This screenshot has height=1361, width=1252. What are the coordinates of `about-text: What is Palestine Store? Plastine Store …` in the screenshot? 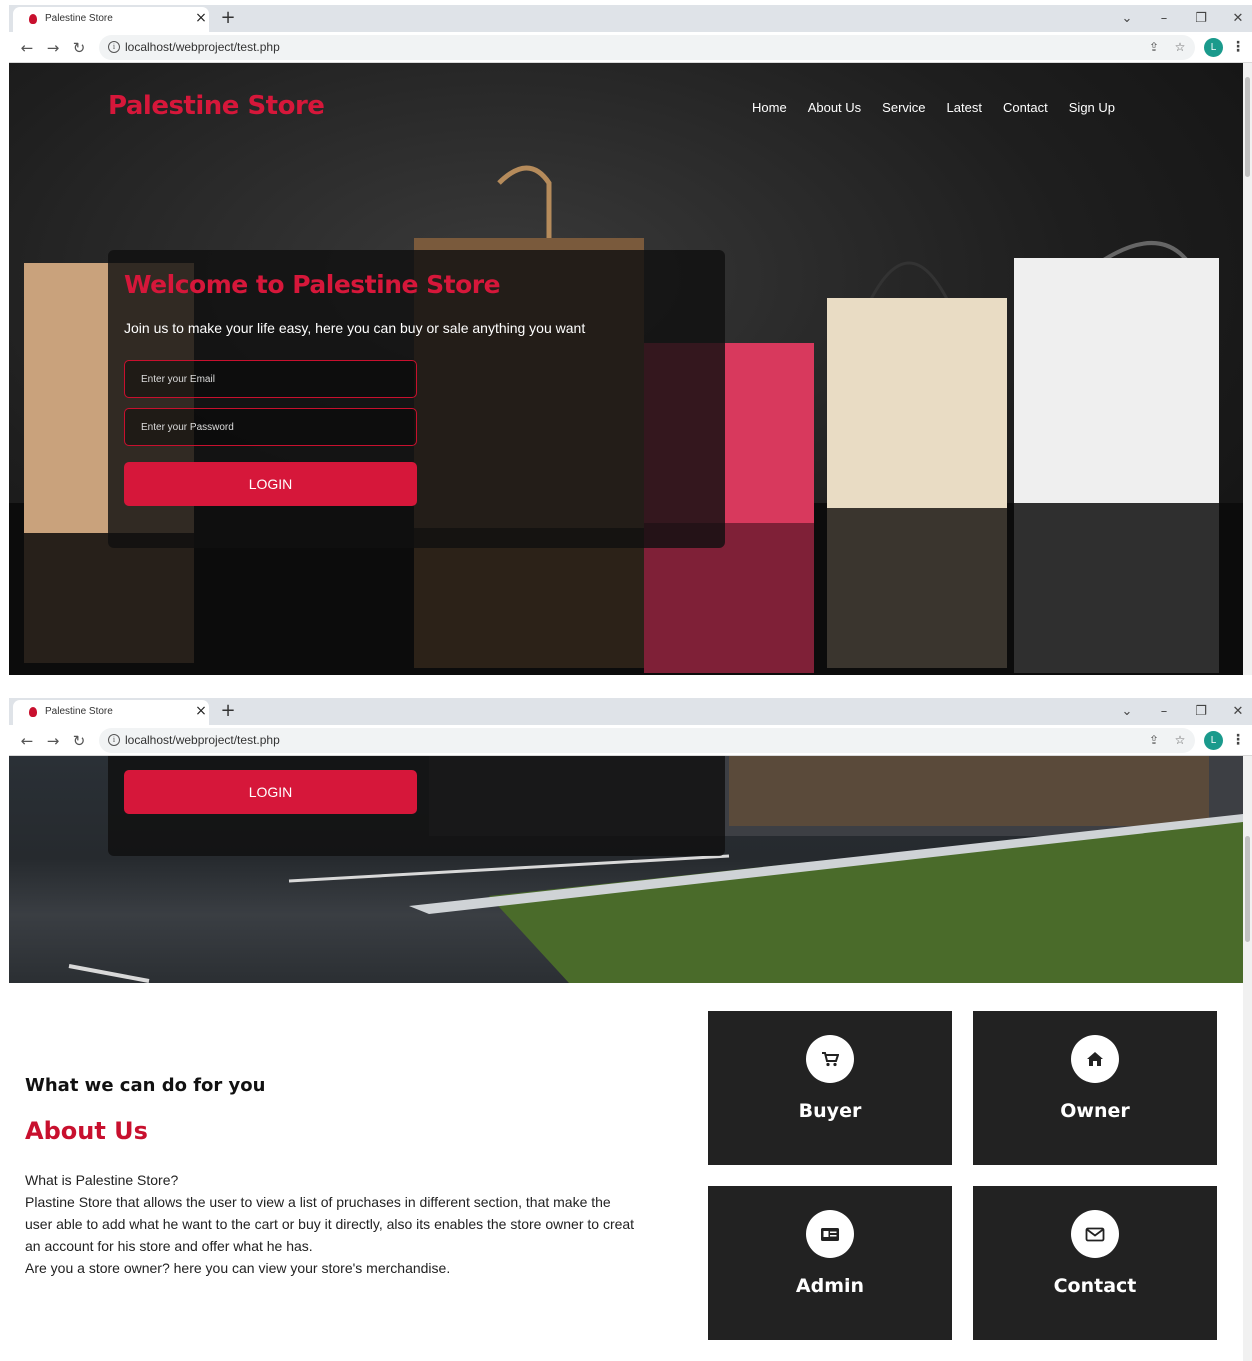 It's located at (330, 1224).